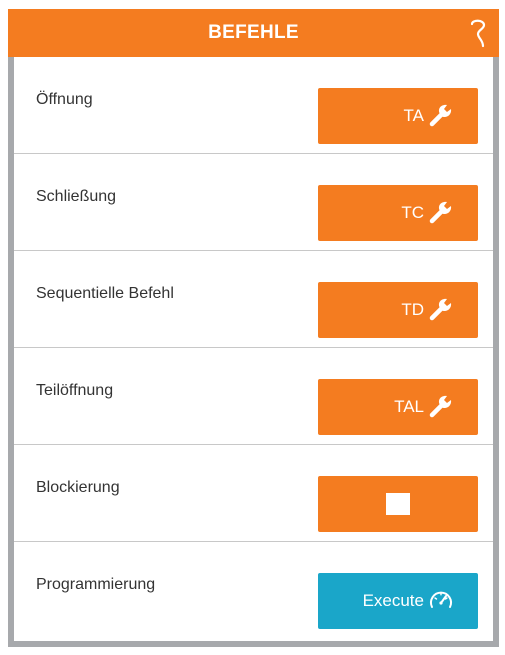  Describe the element at coordinates (398, 116) in the screenshot. I see `ta-button: TA` at that location.